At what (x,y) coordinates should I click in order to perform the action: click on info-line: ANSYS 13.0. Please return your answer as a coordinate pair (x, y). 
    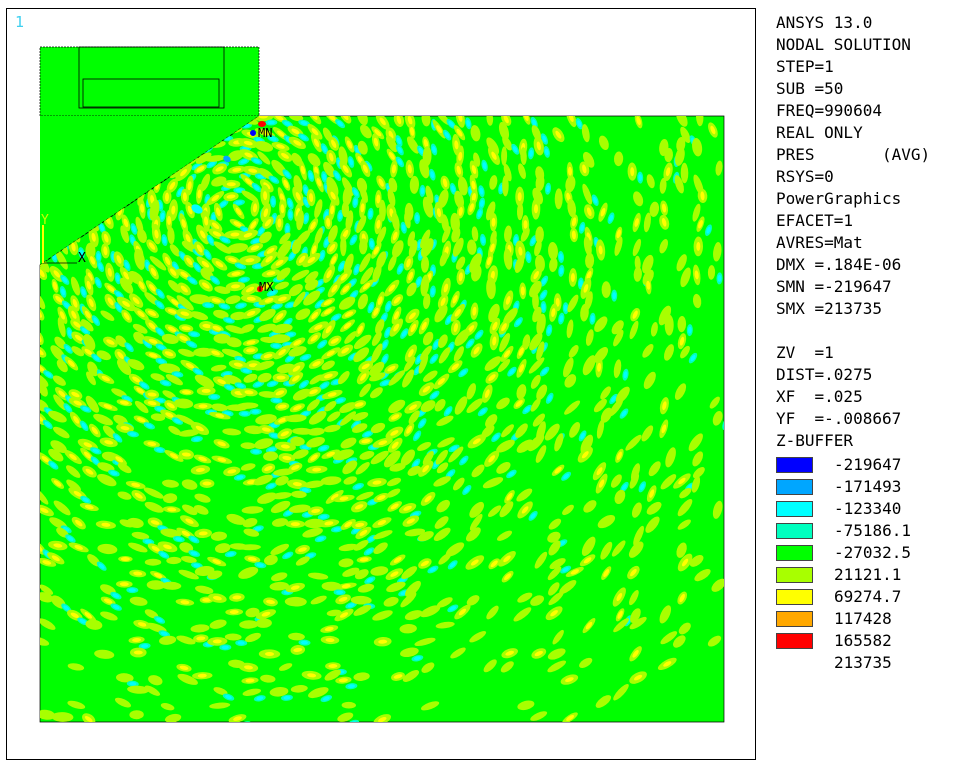
    Looking at the image, I should click on (824, 22).